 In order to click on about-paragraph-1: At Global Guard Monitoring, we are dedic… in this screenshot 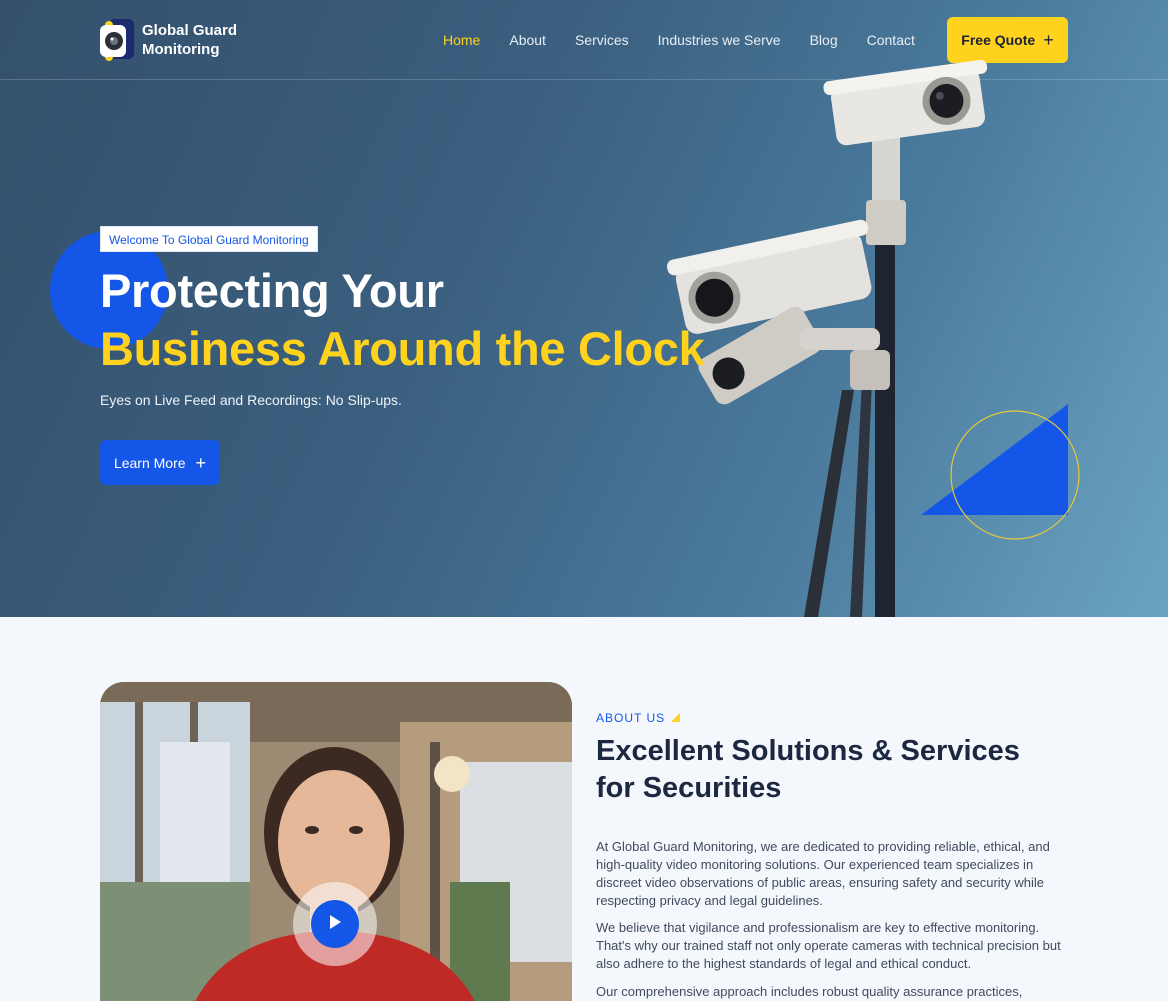, I will do `click(823, 873)`.